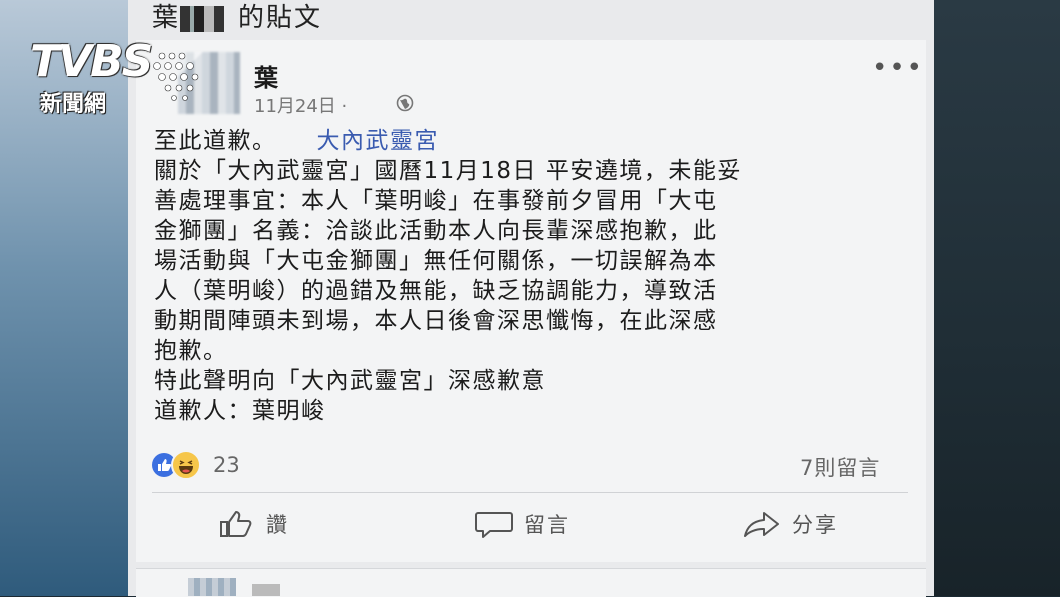 The height and width of the screenshot is (597, 1060). What do you see at coordinates (280, 18) in the screenshot?
I see `header-title-suffix: 的貼文` at bounding box center [280, 18].